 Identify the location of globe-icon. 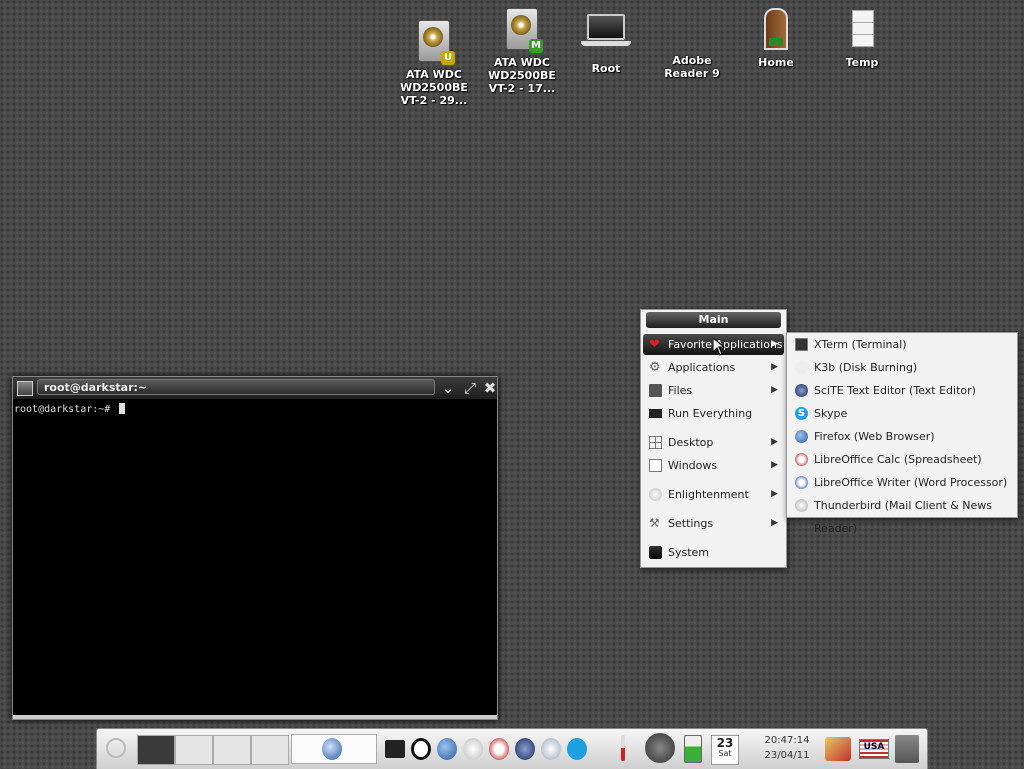
(332, 749).